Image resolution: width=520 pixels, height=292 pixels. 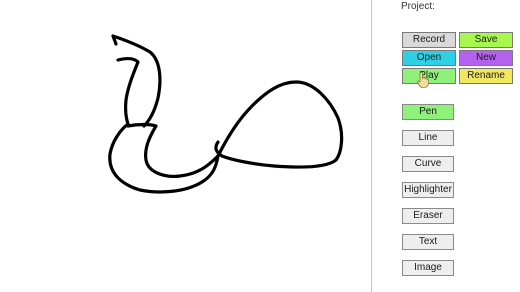 I want to click on eraser-tool-button: Eraser, so click(x=428, y=216).